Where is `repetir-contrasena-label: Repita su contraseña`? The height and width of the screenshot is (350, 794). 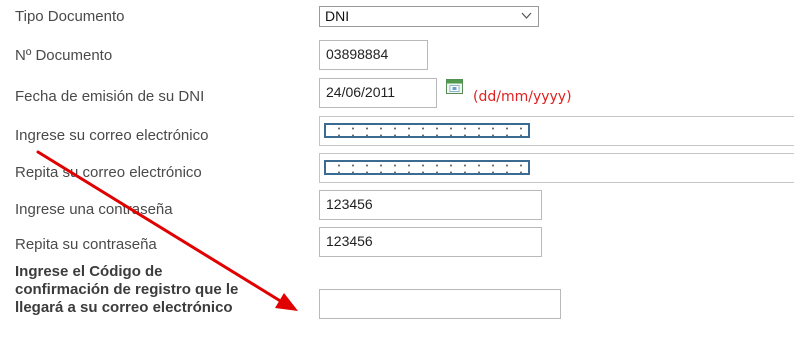 repetir-contrasena-label: Repita su contraseña is located at coordinates (86, 244).